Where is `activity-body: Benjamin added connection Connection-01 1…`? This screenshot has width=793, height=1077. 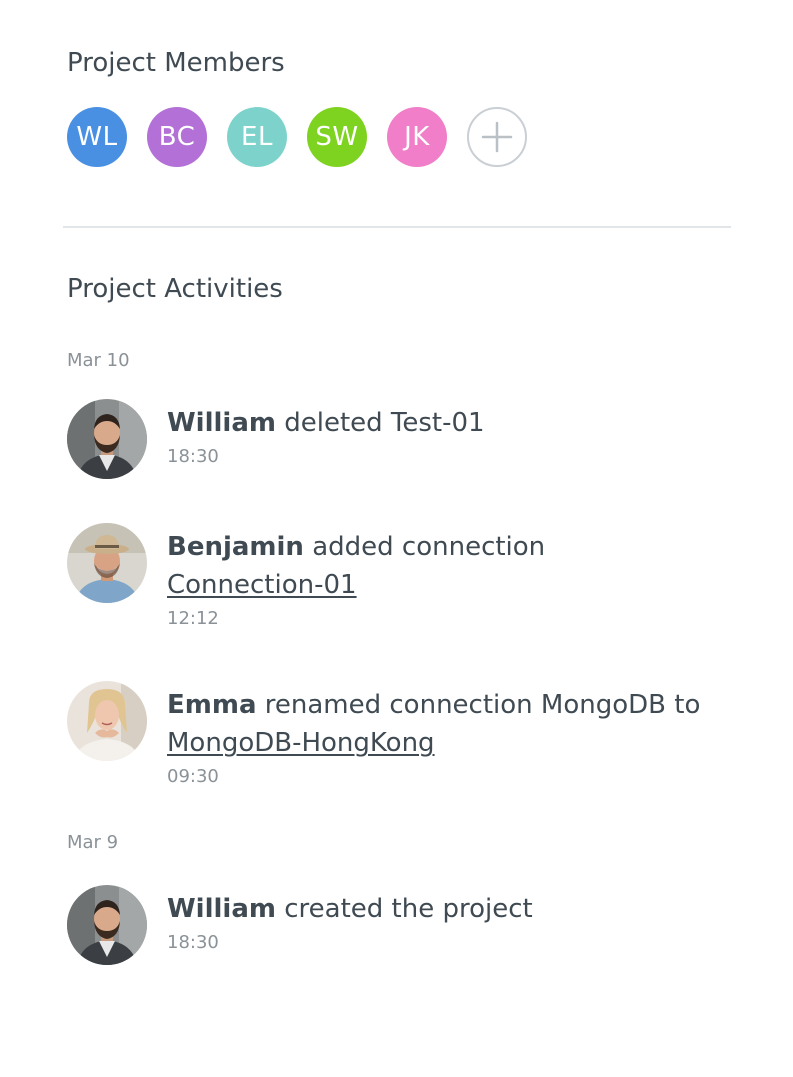
activity-body: Benjamin added connection Connection-01 1… is located at coordinates (447, 579).